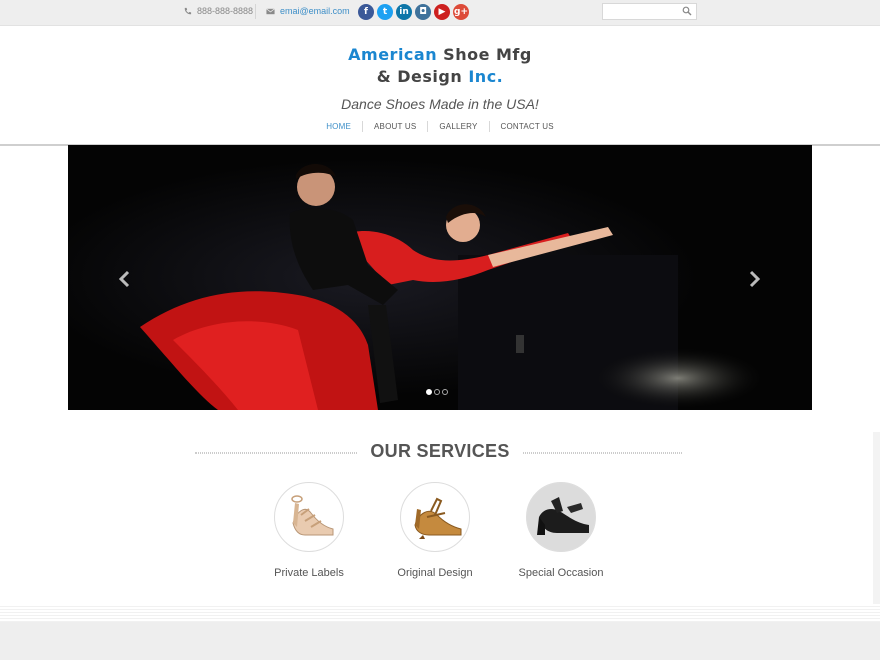 The height and width of the screenshot is (660, 880). I want to click on strappy-heel-shoe-icon, so click(312, 515).